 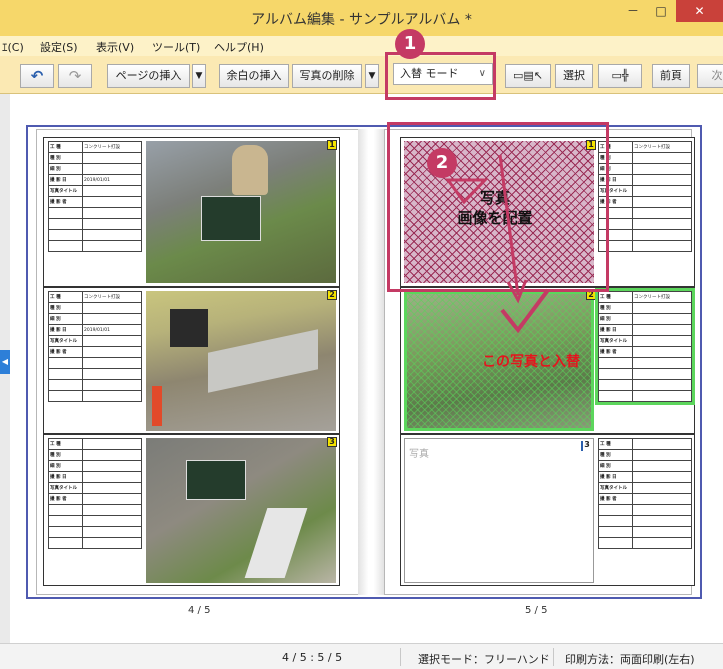 I want to click on undo-button: ↶, so click(x=37, y=76).